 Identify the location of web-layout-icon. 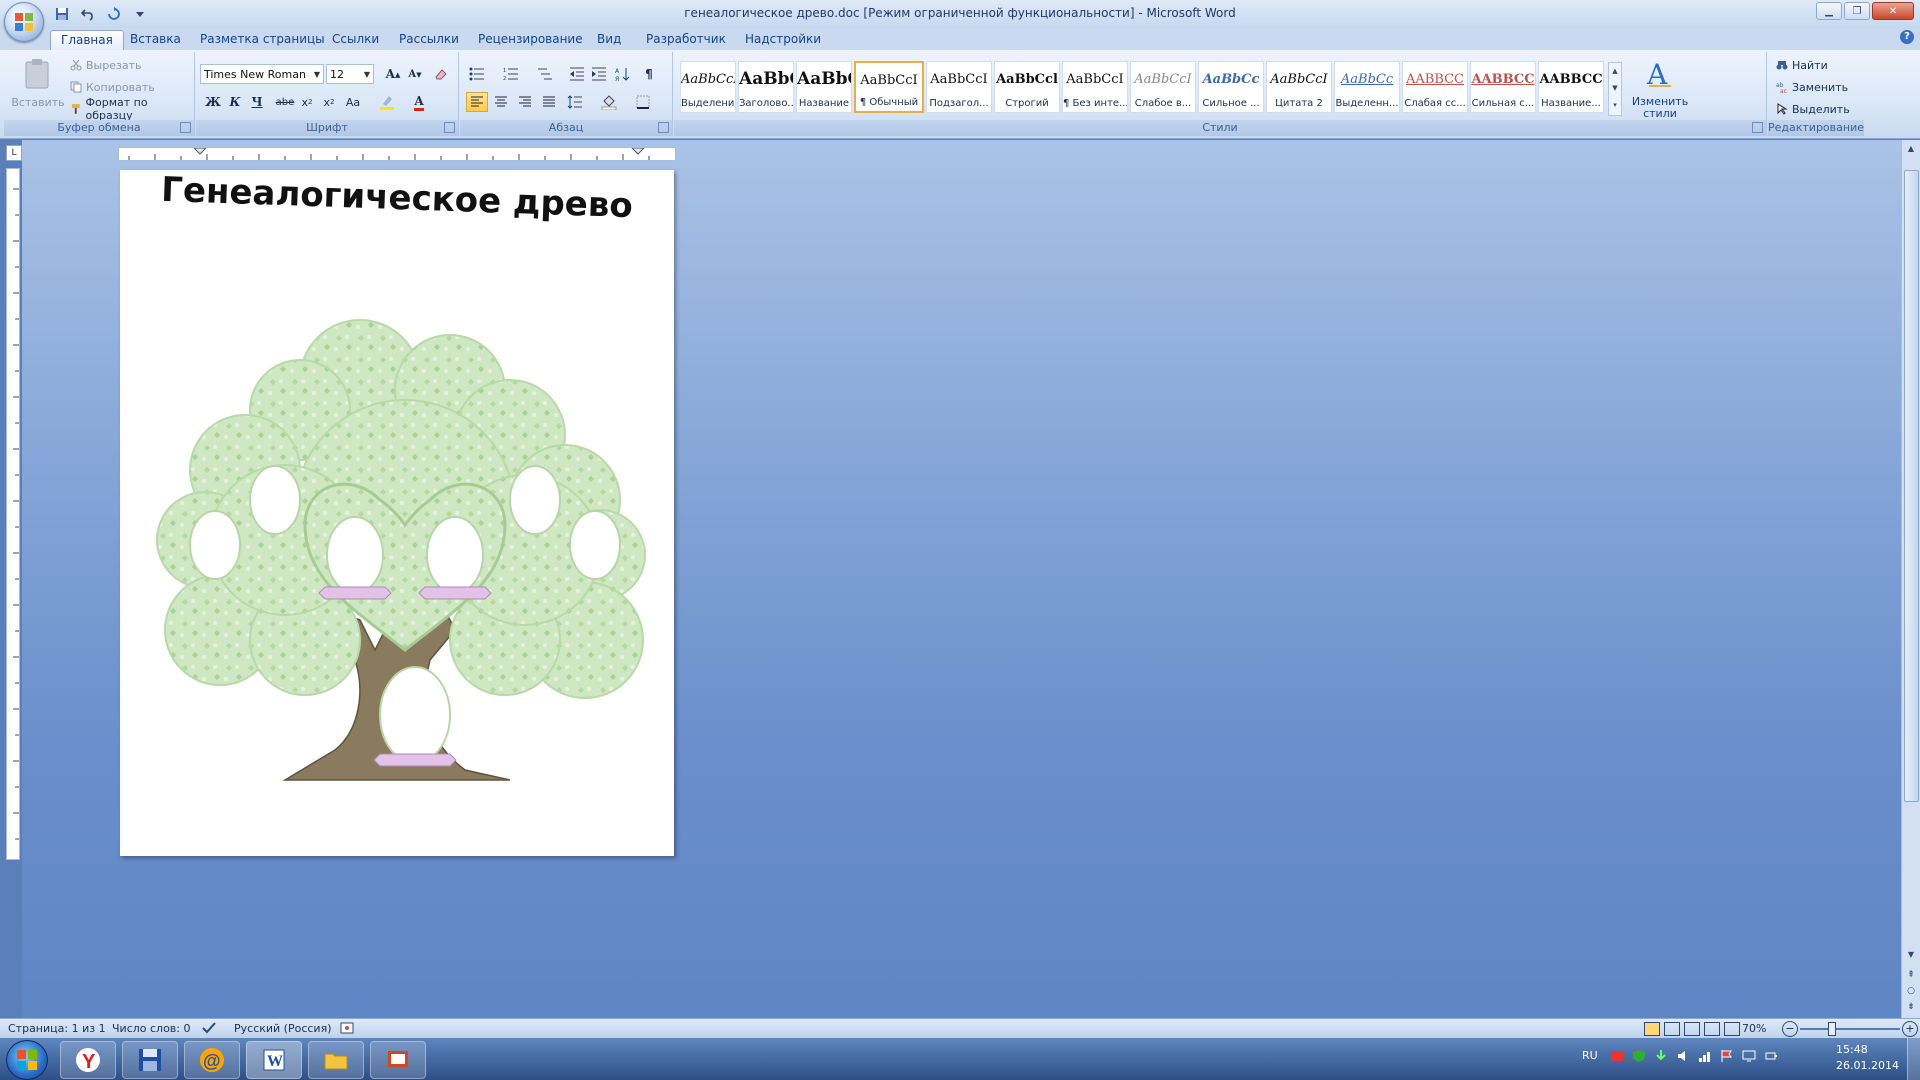
(1692, 1029).